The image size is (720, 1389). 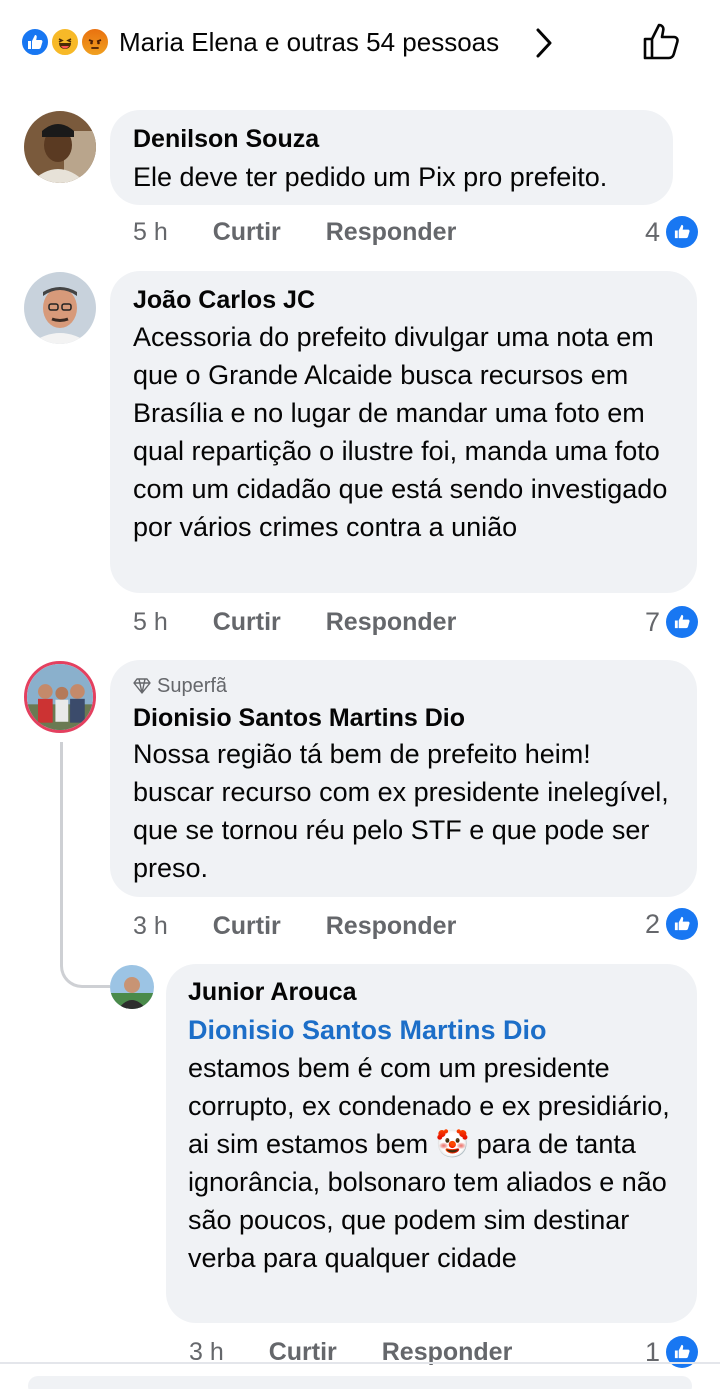 I want to click on comment-author: João Carlos JC, so click(x=224, y=300).